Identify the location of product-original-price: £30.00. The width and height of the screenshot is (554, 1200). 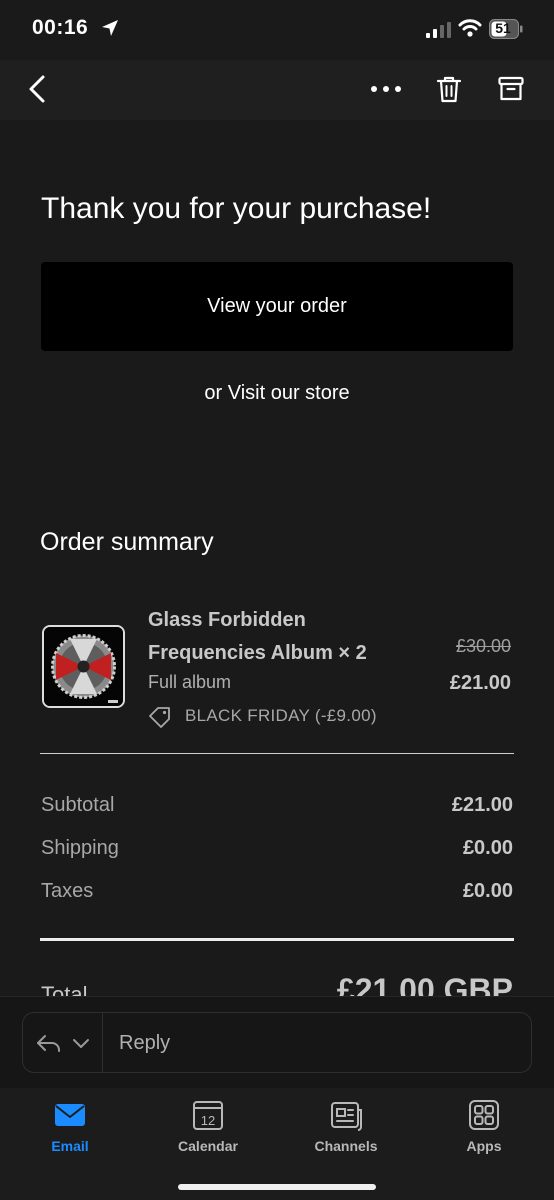
(483, 646).